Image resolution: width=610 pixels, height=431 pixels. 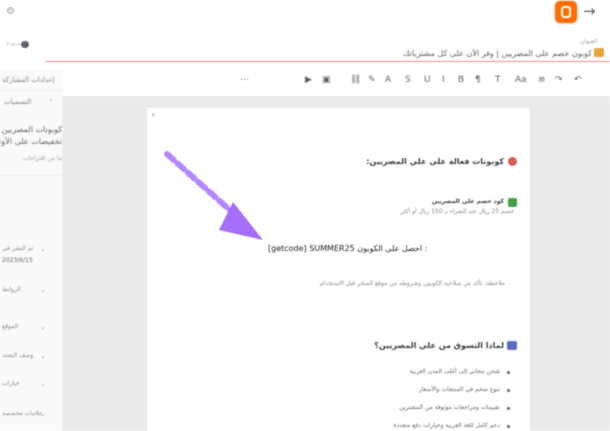 What do you see at coordinates (25, 44) in the screenshot?
I see `status-icon` at bounding box center [25, 44].